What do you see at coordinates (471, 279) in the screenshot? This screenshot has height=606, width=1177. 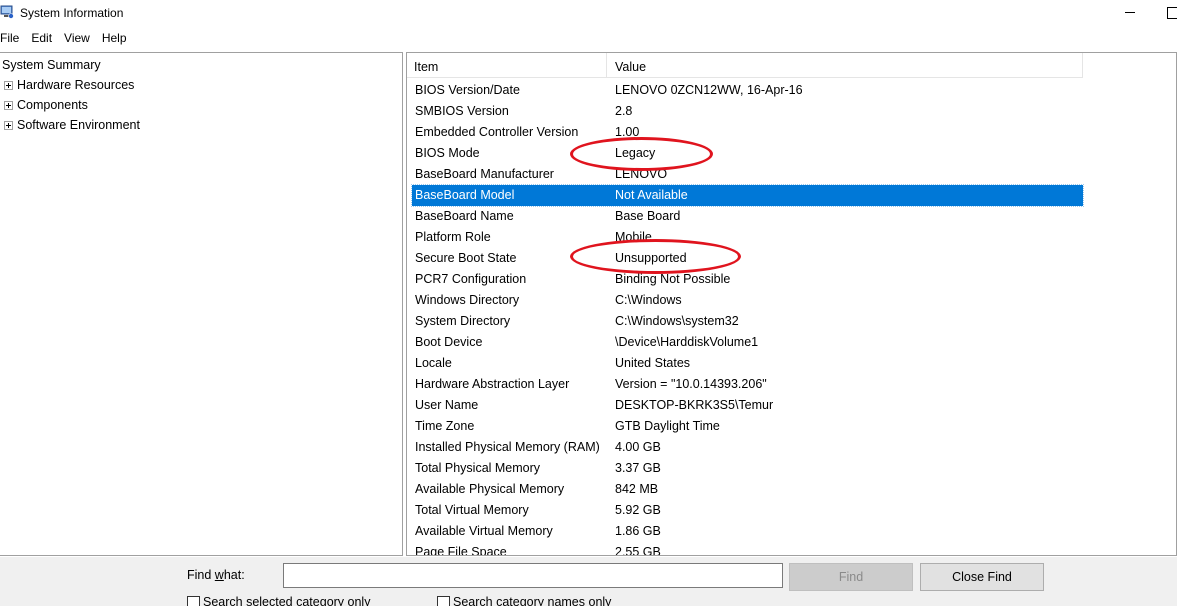 I see `row-item-cell: PCR7 Configuration` at bounding box center [471, 279].